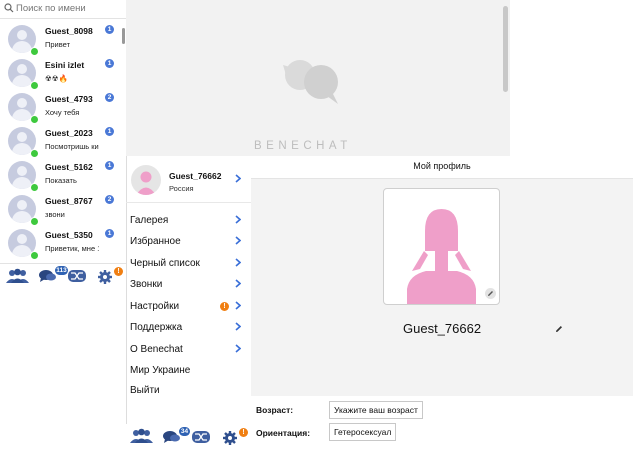 The image size is (633, 449). I want to click on chat-item: Guest_53507 Приветик, мне 1 1, so click(61, 244).